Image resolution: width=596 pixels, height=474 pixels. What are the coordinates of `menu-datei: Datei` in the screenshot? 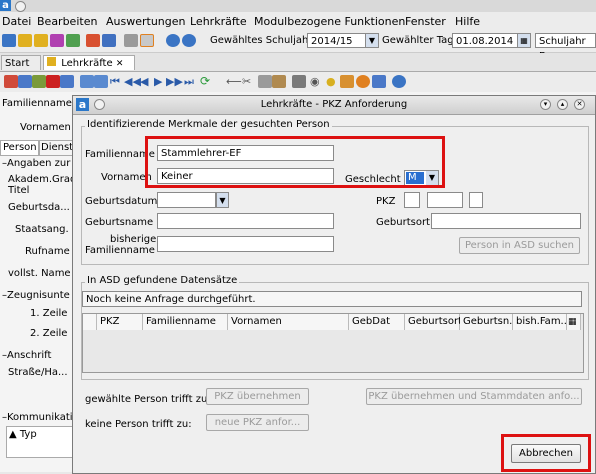 It's located at (16, 21).